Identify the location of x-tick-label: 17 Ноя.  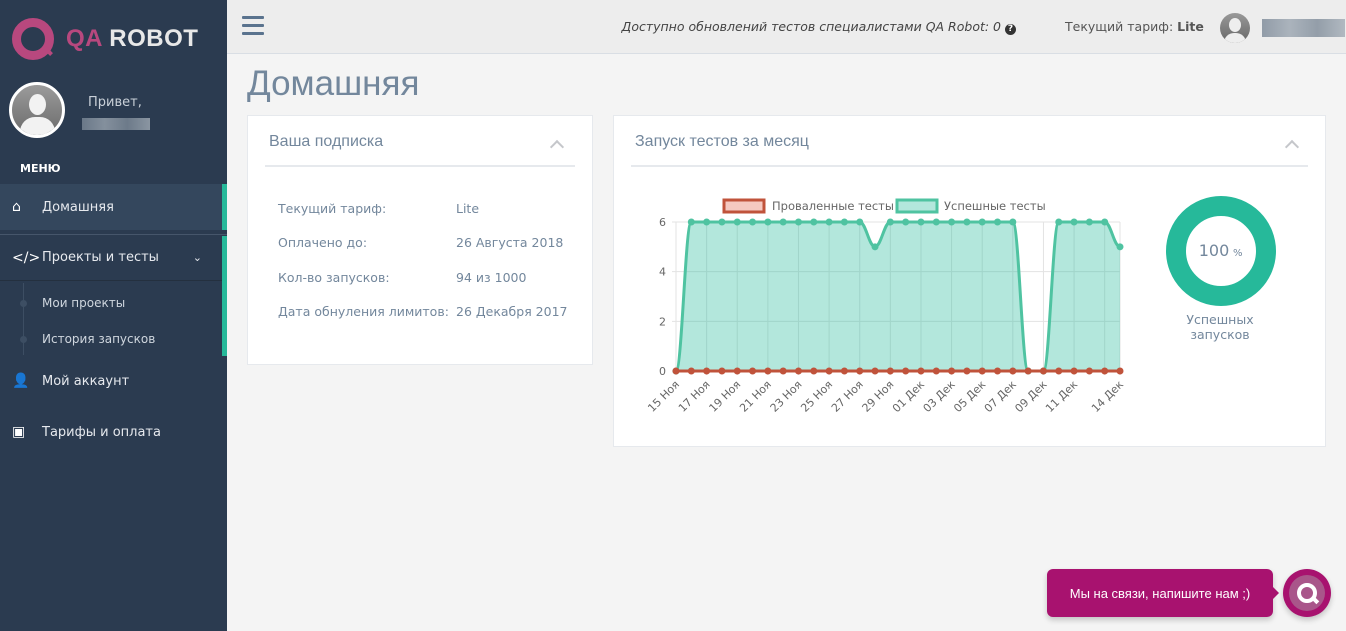
(694, 396).